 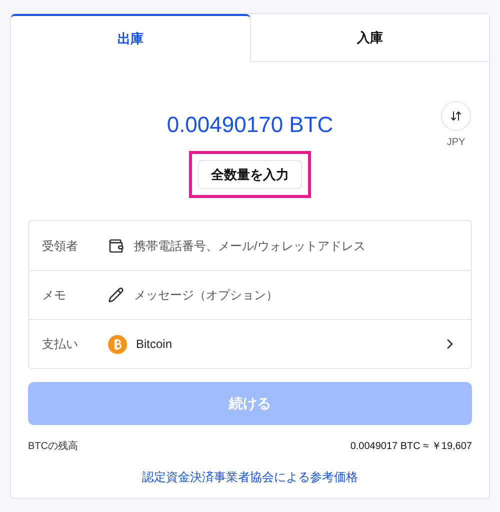 What do you see at coordinates (116, 246) in the screenshot?
I see `wallet-icon` at bounding box center [116, 246].